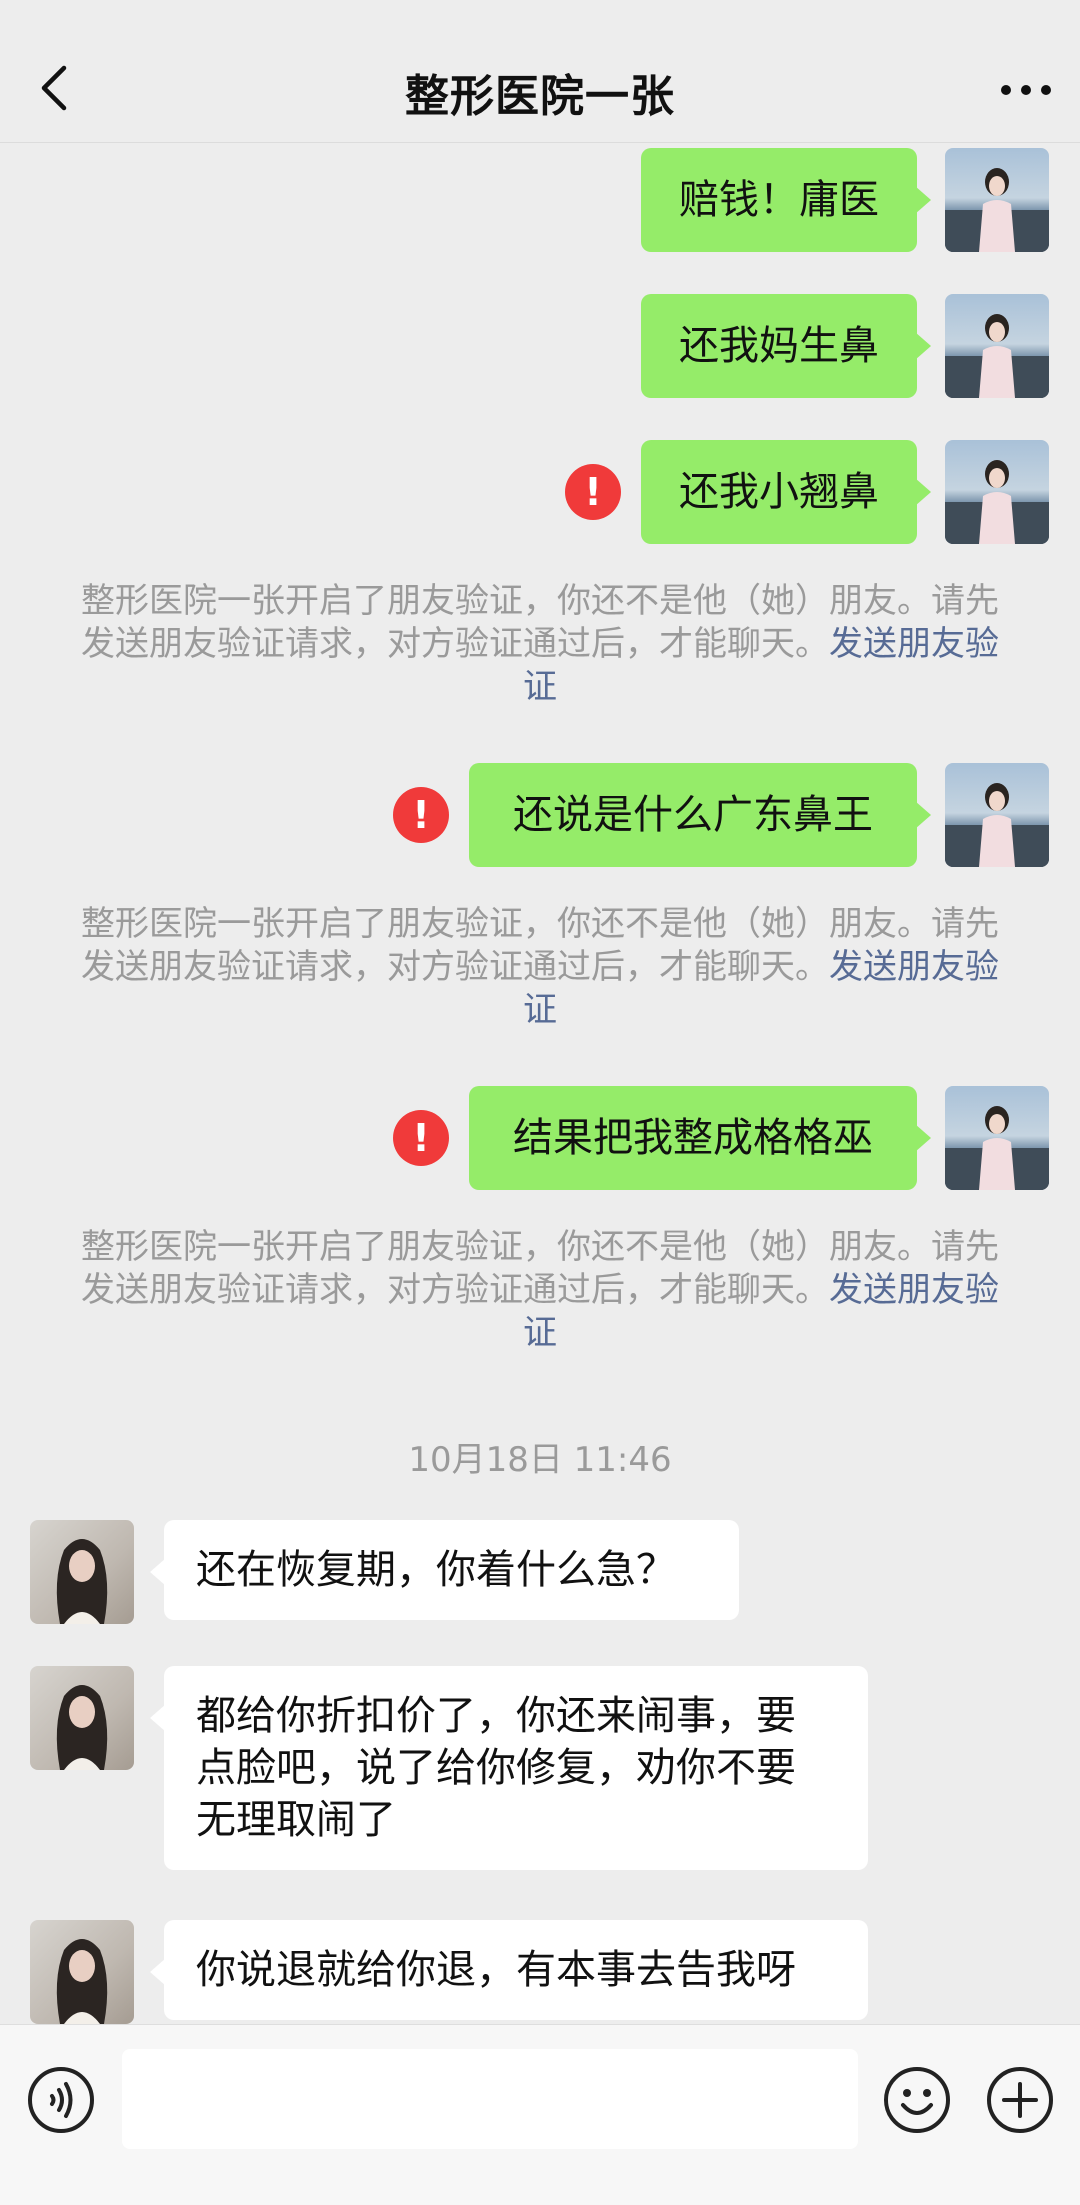 This screenshot has width=1080, height=2205. I want to click on incoming-message-bubble: 你说退就给你退，有本事去告我呀, so click(509, 1970).